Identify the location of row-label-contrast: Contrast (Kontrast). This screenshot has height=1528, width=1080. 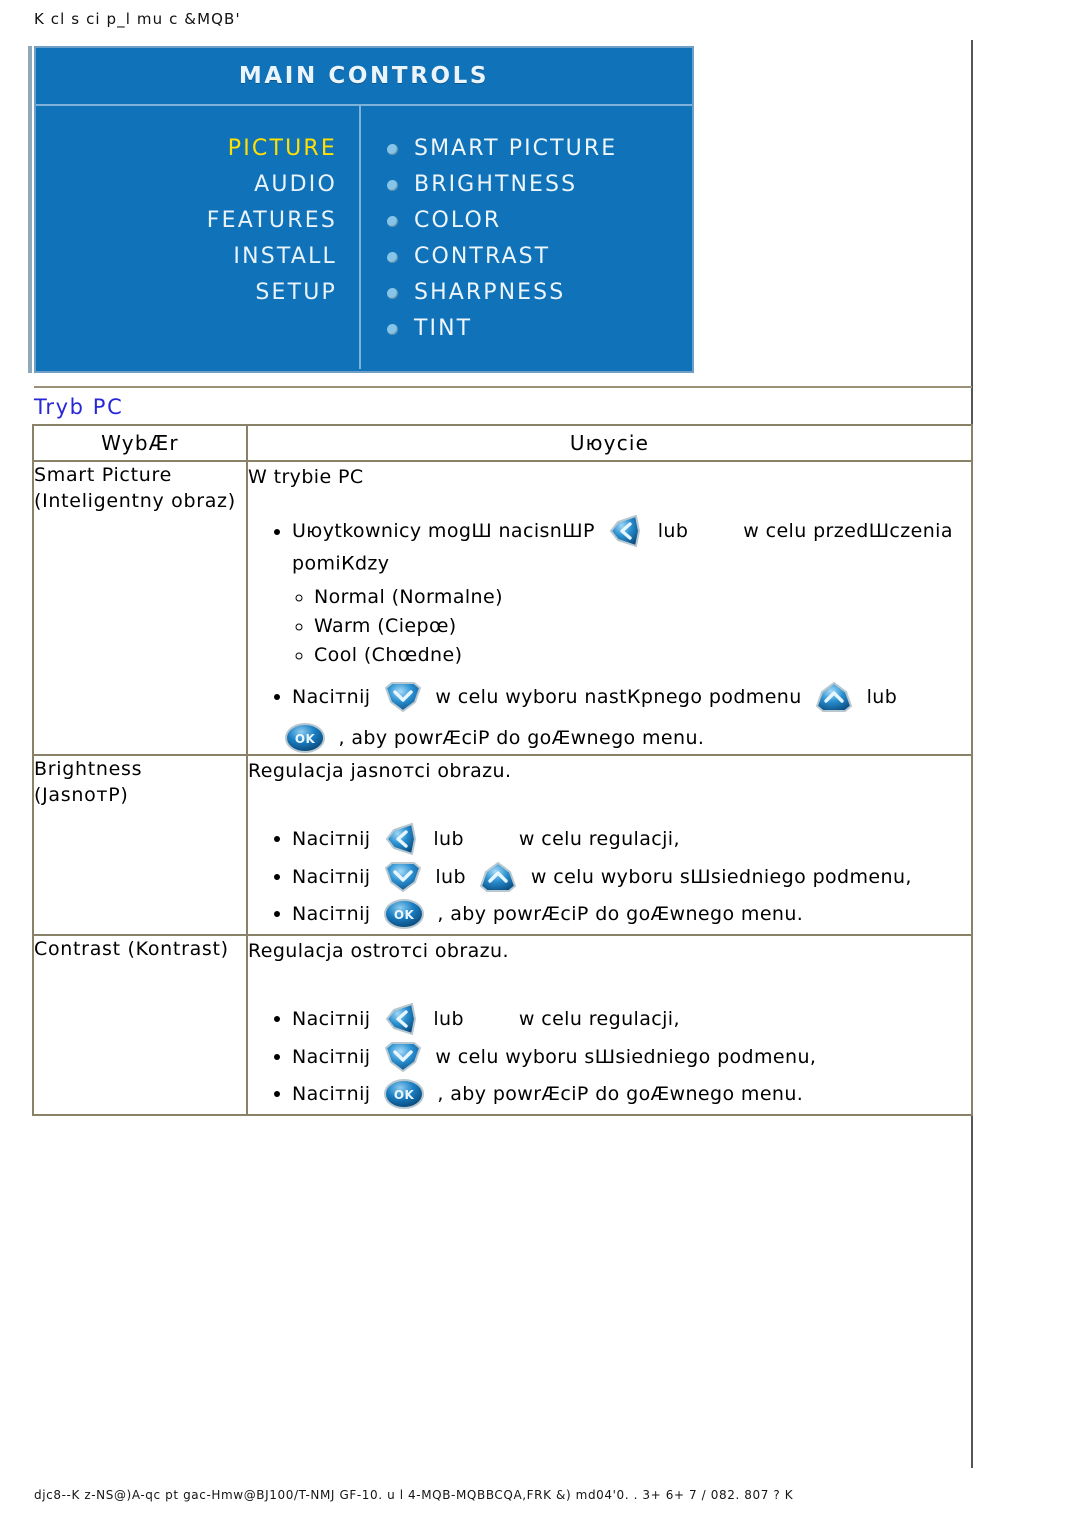
(140, 1024).